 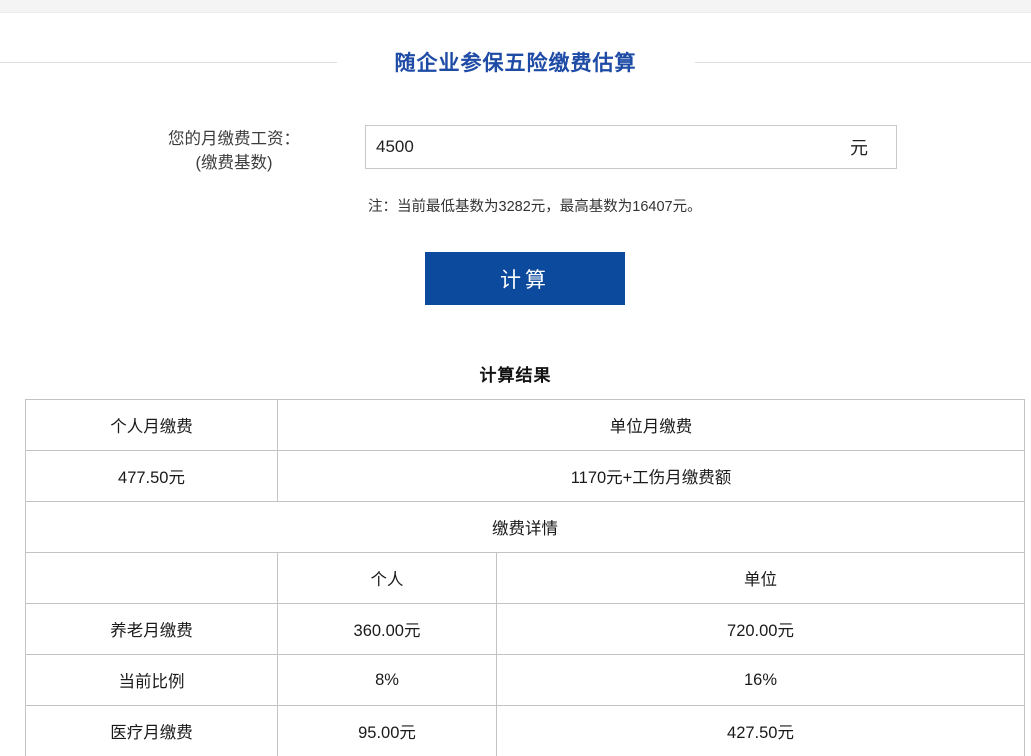 What do you see at coordinates (535, 207) in the screenshot?
I see `base-range-note: 注：当前最低基数为3282元，最高基数为16407元。` at bounding box center [535, 207].